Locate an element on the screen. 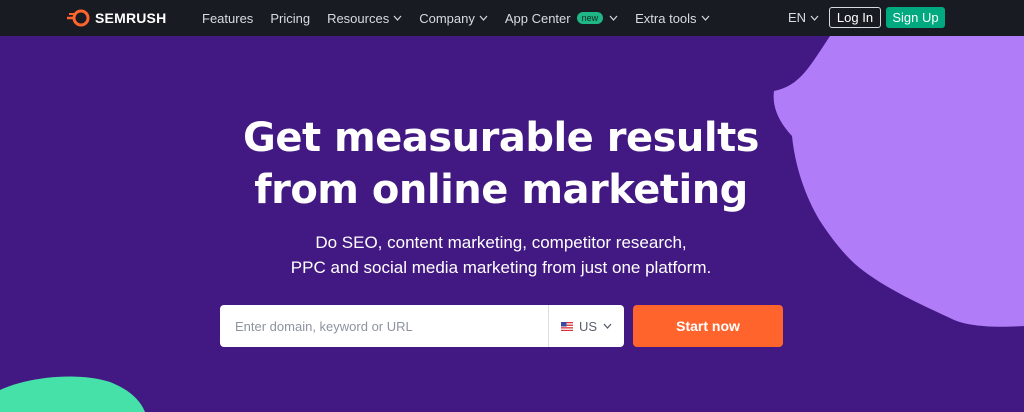  nav-item-app-center: App Center new is located at coordinates (561, 18).